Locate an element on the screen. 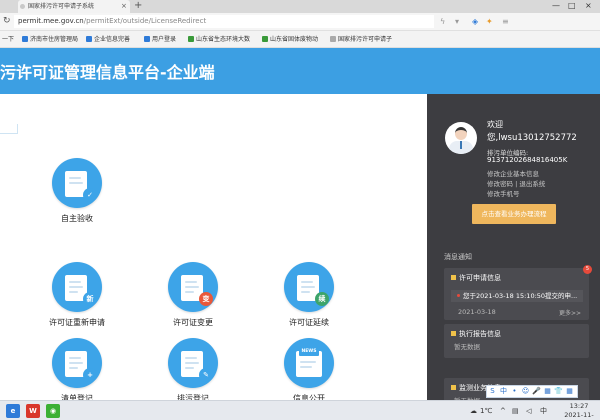  function-license-renewal: 续 许可证延续 is located at coordinates (309, 295).